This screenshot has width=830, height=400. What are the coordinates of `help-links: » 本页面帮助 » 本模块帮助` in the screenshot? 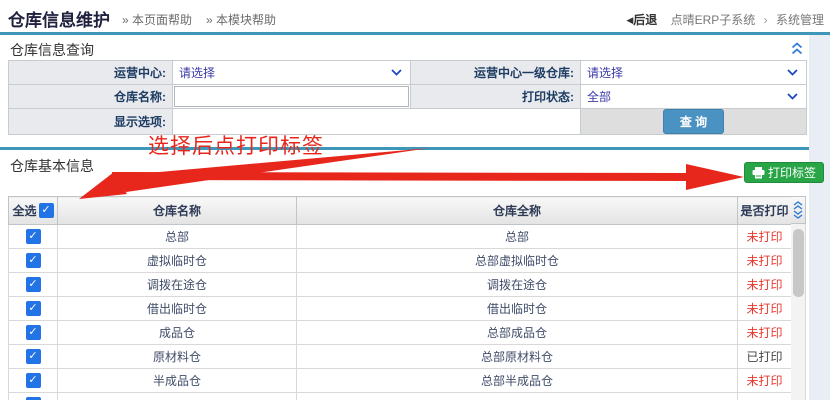 It's located at (206, 19).